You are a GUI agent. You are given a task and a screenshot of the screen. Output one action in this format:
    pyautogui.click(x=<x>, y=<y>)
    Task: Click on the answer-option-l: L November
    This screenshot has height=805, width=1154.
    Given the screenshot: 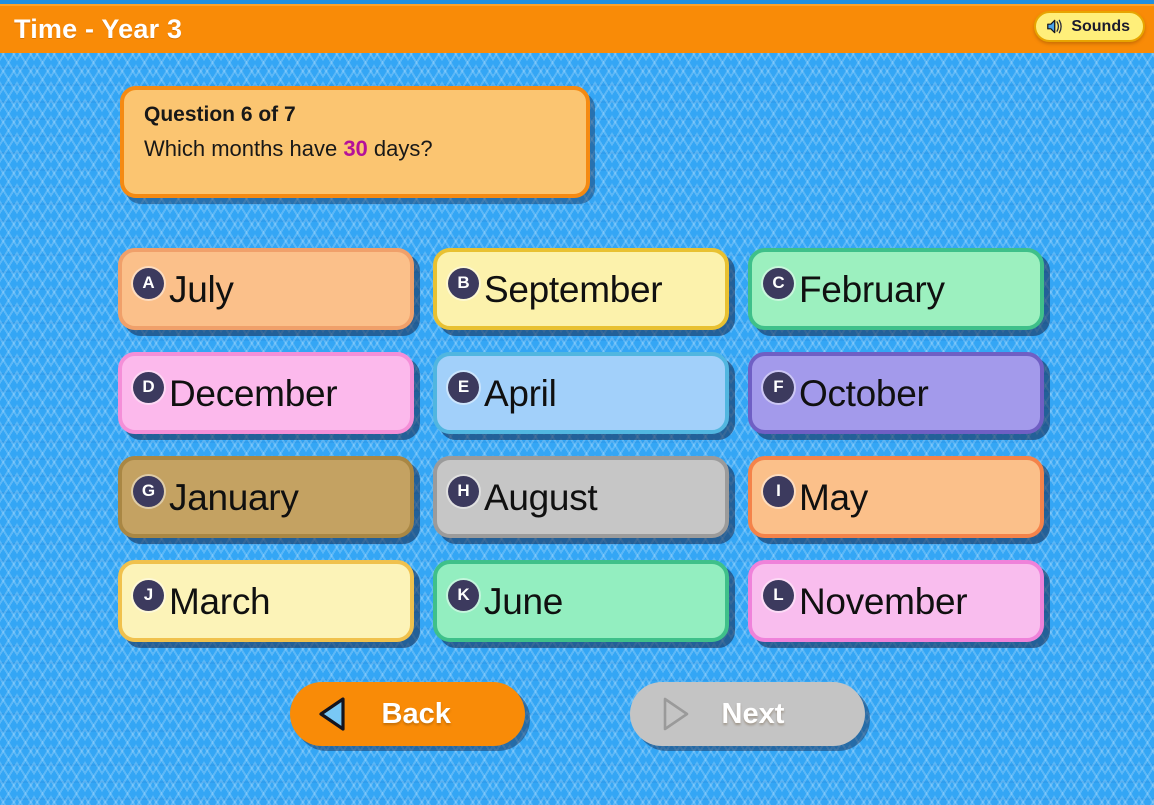 What is the action you would take?
    pyautogui.click(x=896, y=601)
    